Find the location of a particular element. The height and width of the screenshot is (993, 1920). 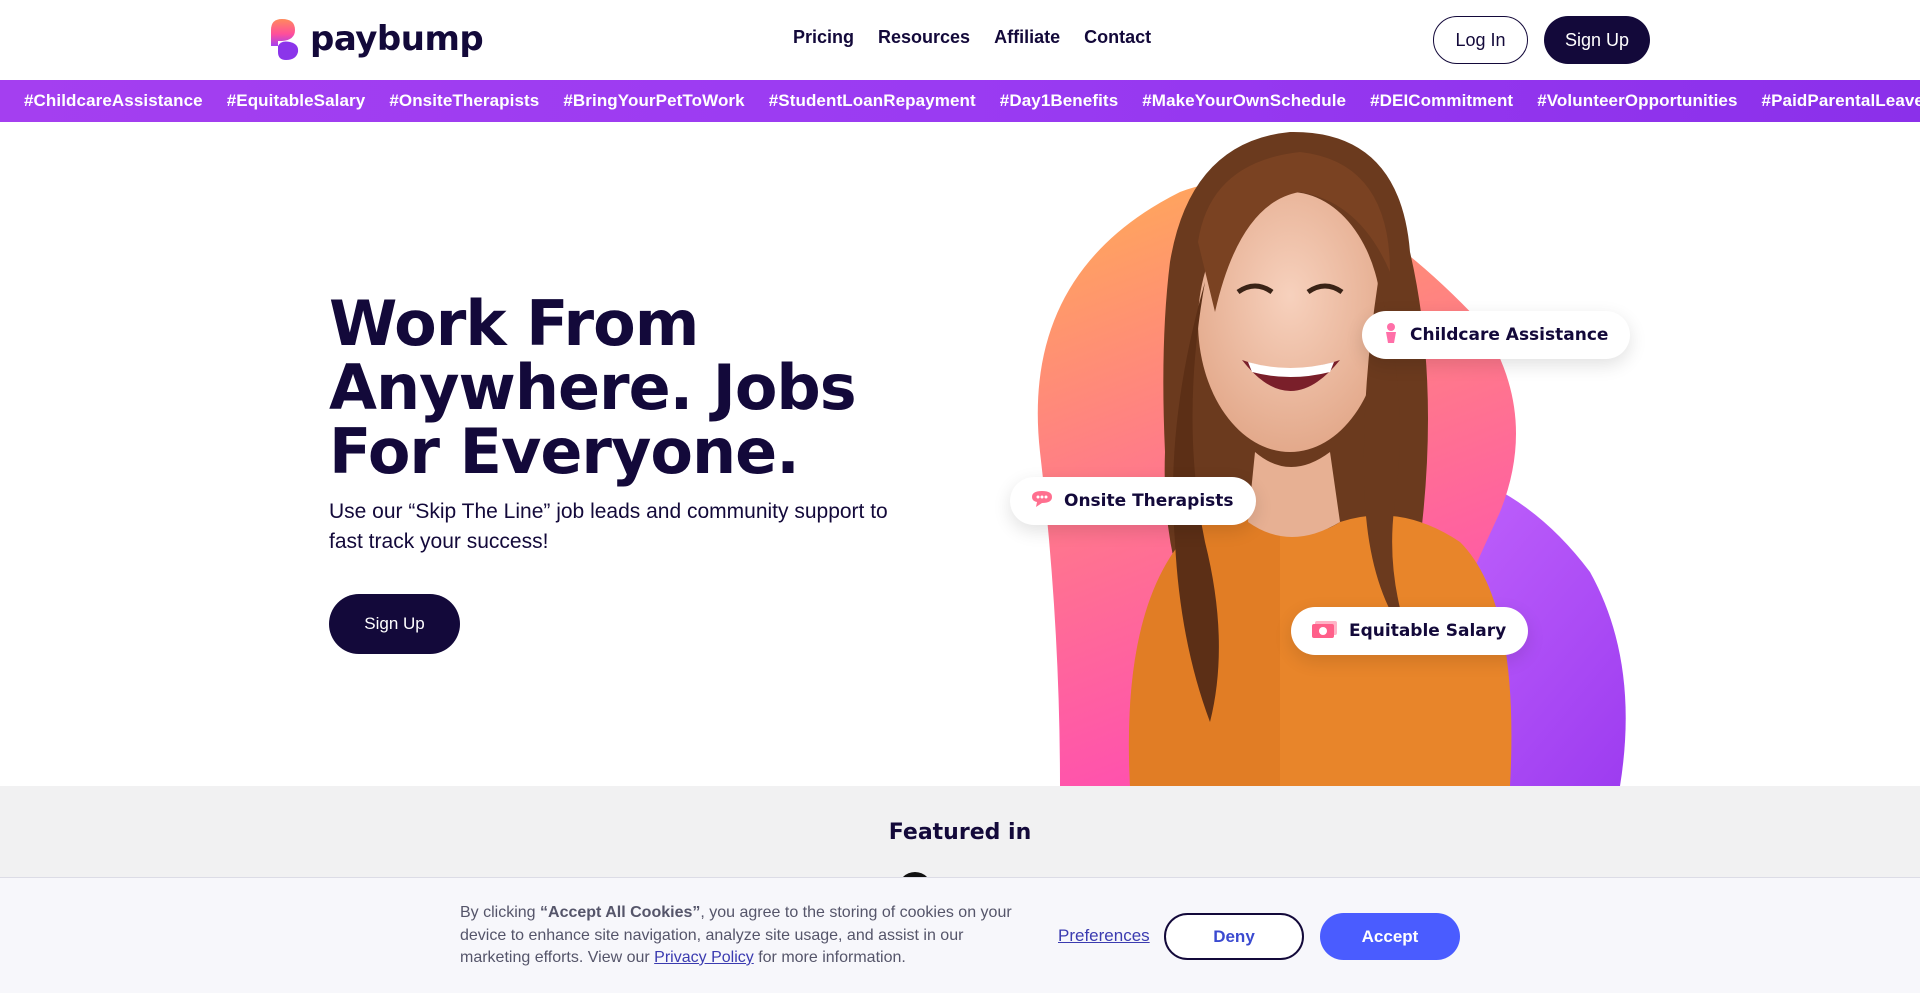

money-icon is located at coordinates (1325, 631).